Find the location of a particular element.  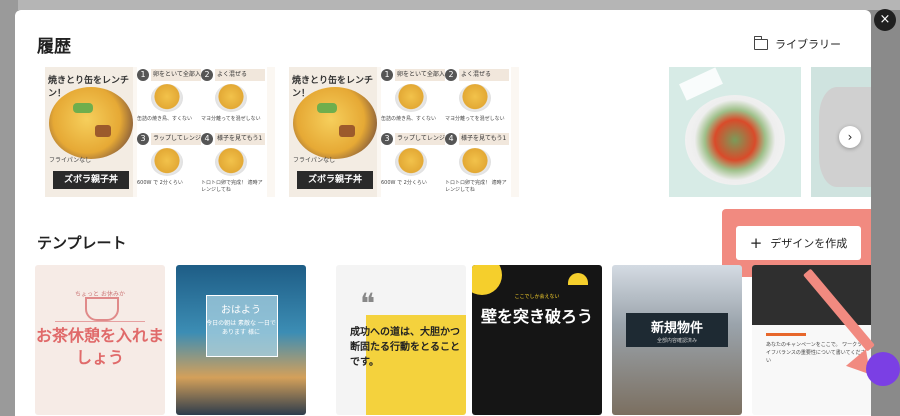

template-card: ❝ 成功への道は、大胆かつ断固たる行動をとることです。 is located at coordinates (401, 340).